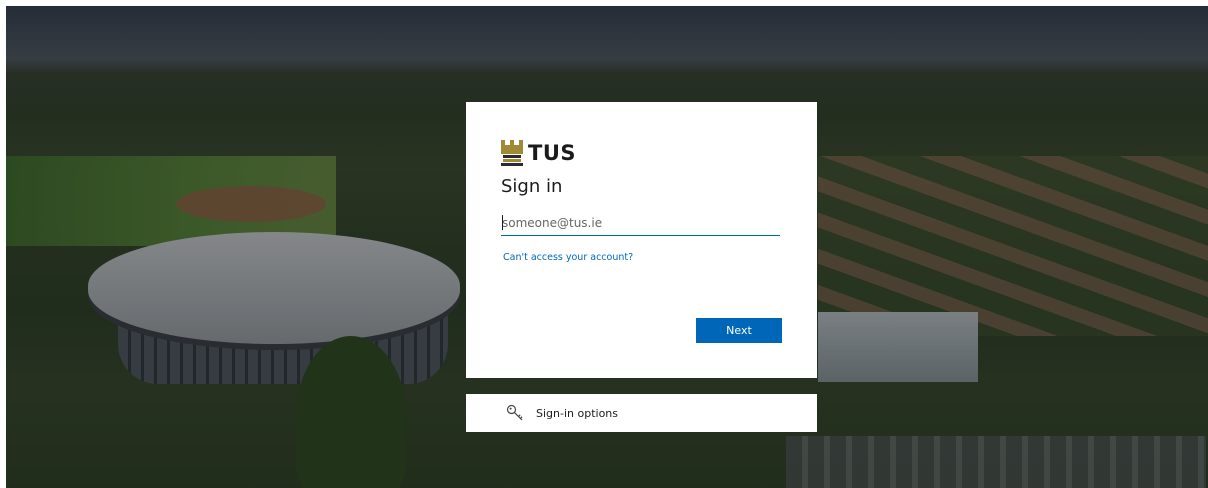 The height and width of the screenshot is (488, 1208). Describe the element at coordinates (552, 153) in the screenshot. I see `brand-name: TUS` at that location.